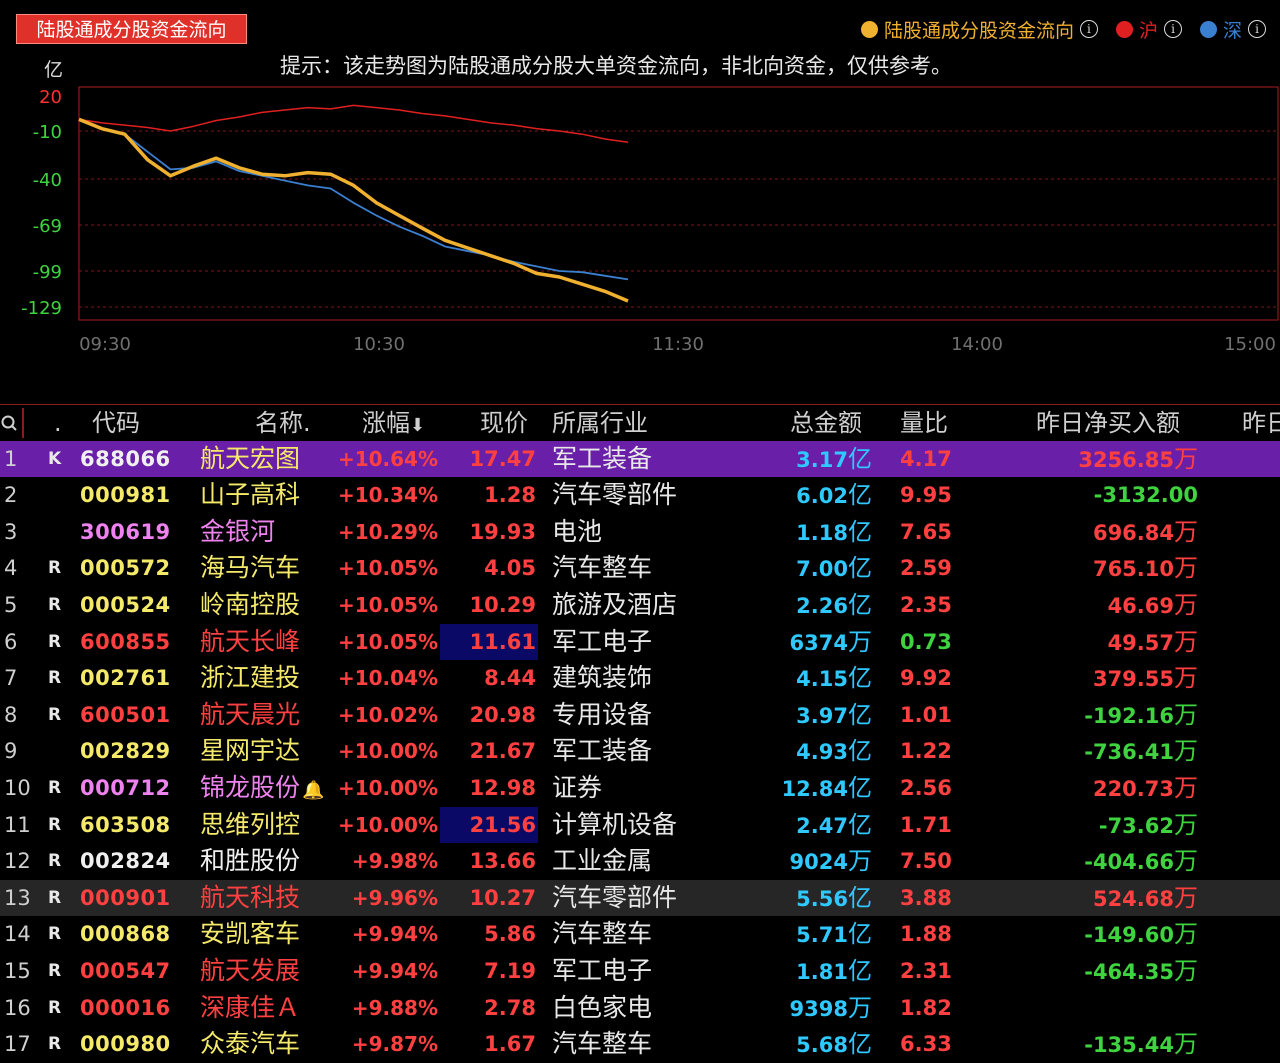 Image resolution: width=1280 pixels, height=1063 pixels. Describe the element at coordinates (250, 824) in the screenshot. I see `stock-name: 思维列控` at that location.